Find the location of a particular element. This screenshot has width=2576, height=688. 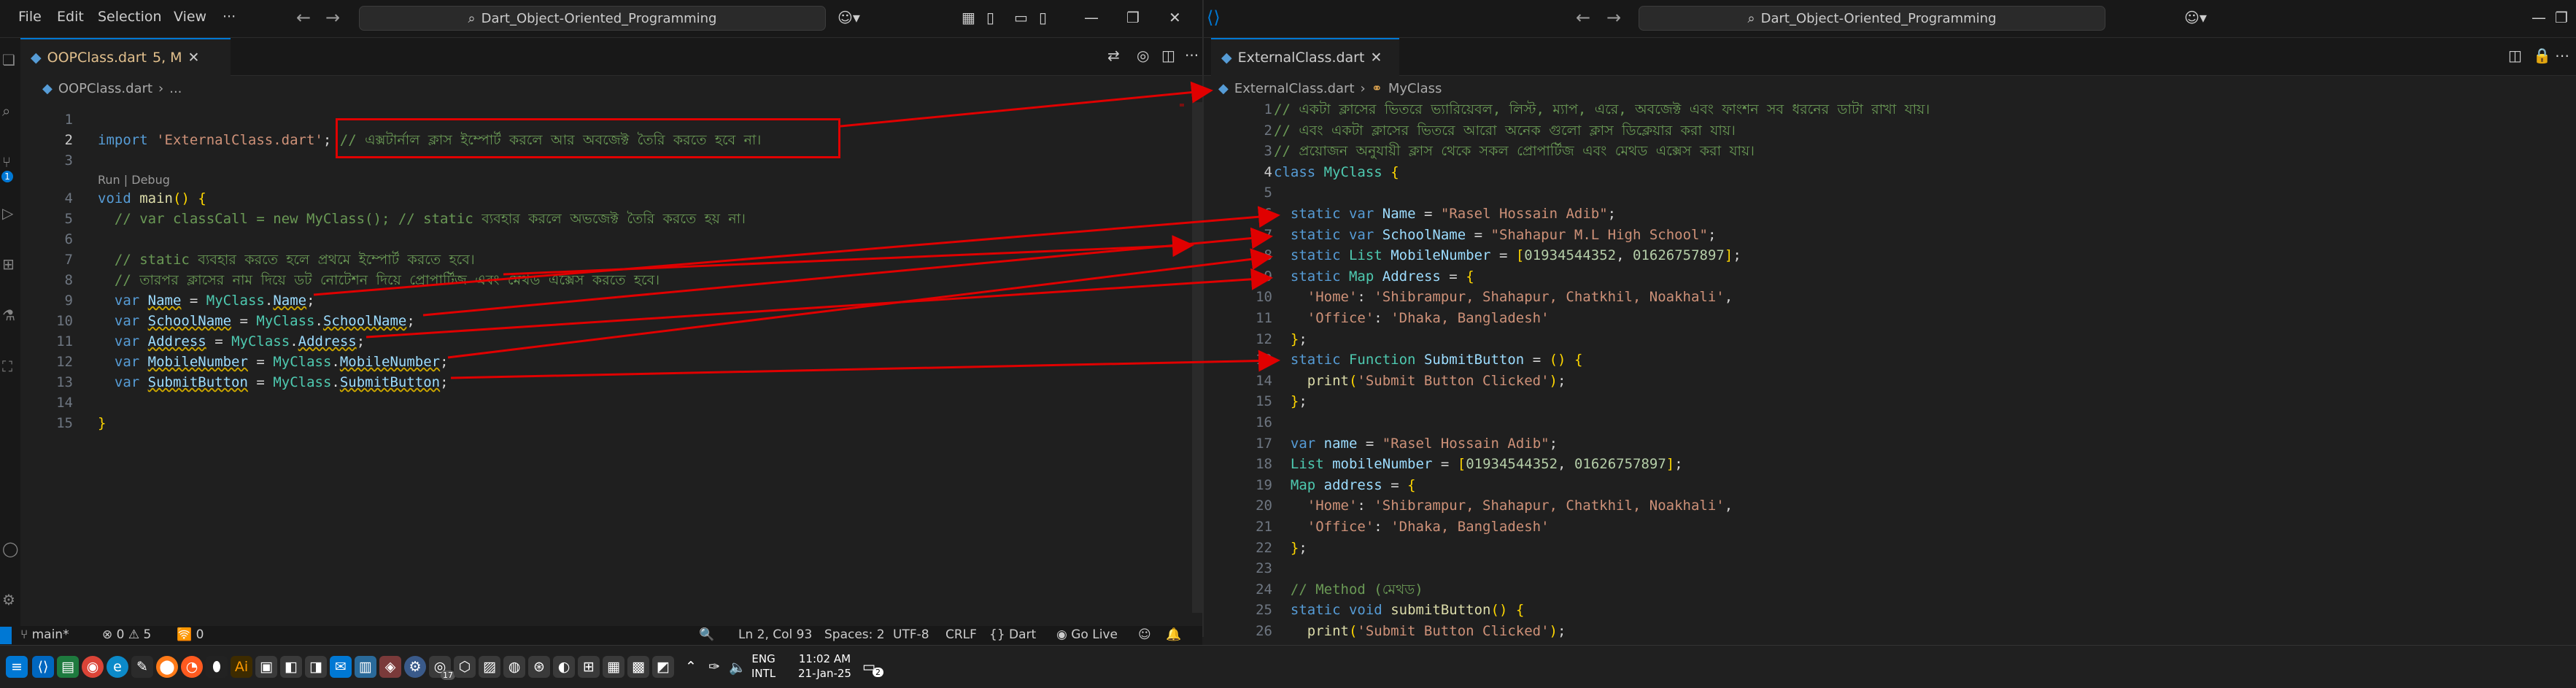

minimize-icon: — is located at coordinates (1091, 17).